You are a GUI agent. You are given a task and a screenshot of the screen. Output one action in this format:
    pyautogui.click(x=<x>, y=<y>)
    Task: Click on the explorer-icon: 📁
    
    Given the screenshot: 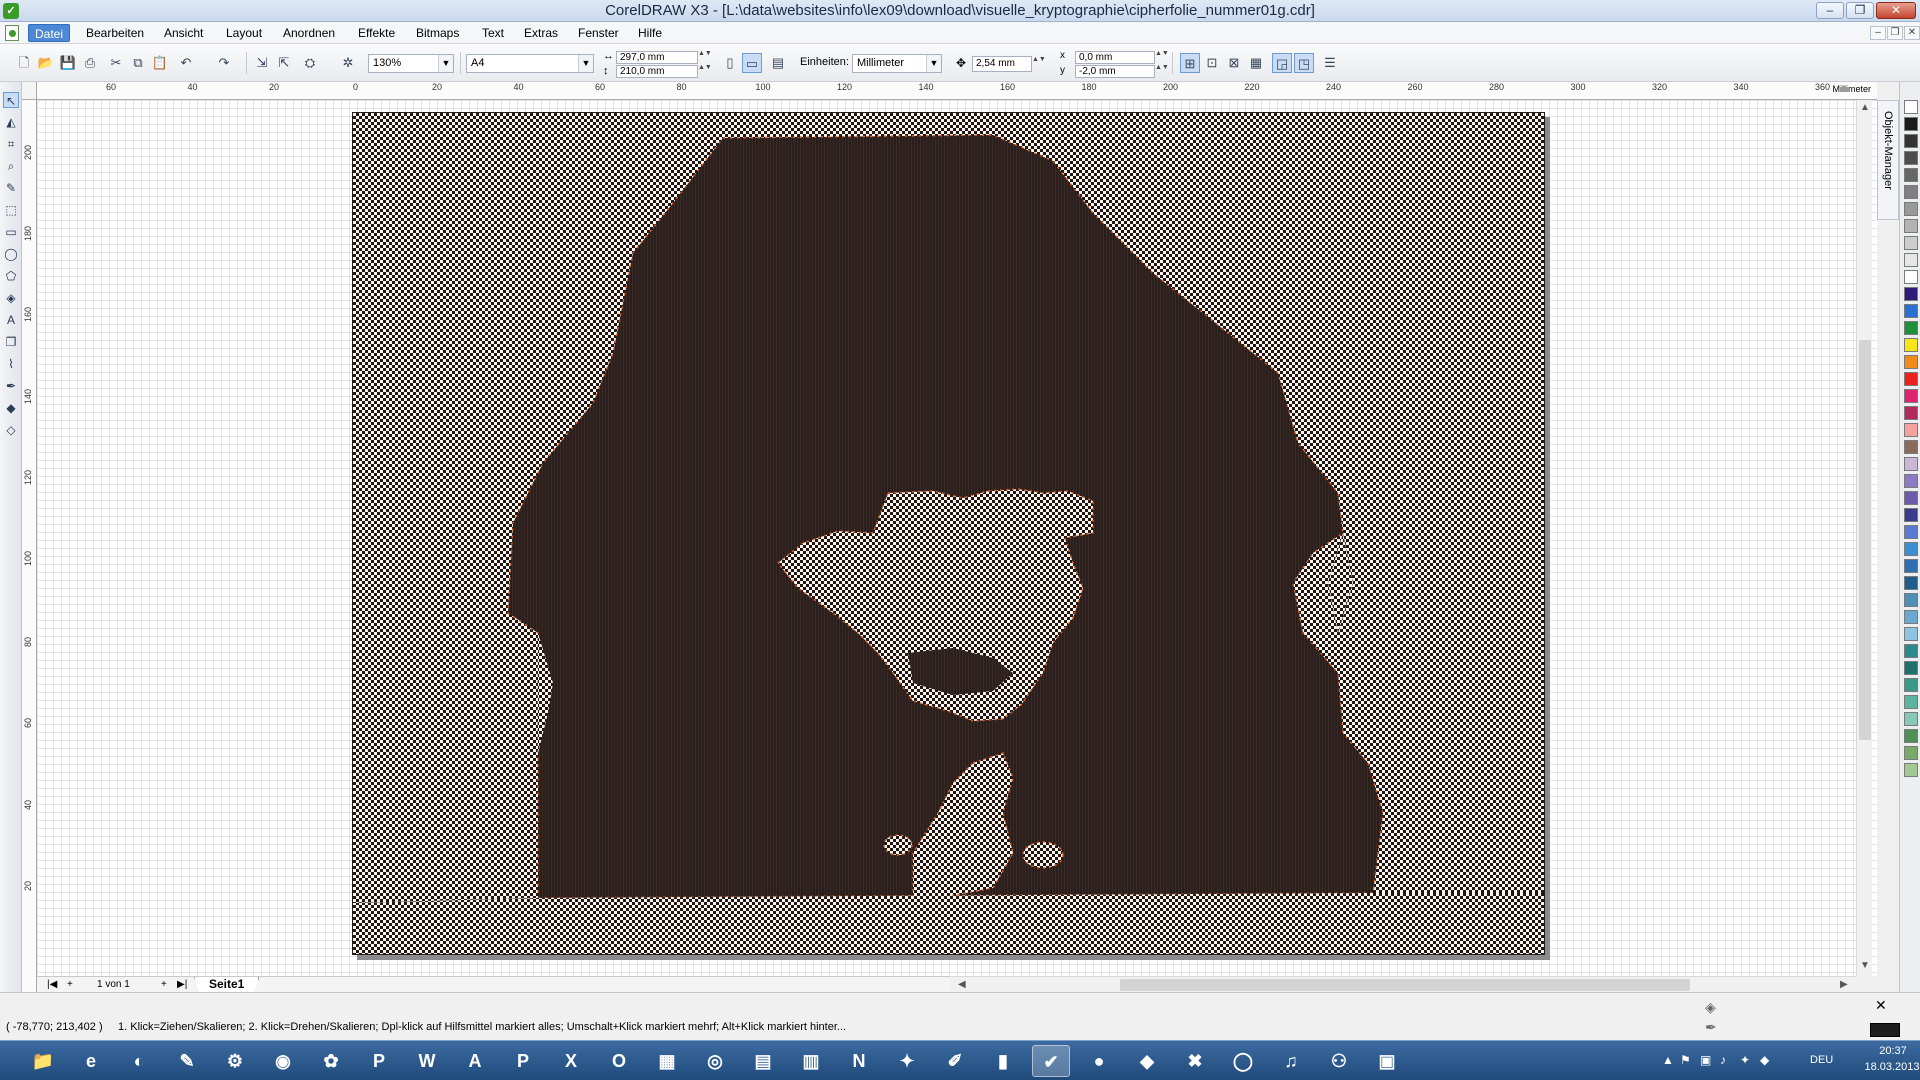 What is the action you would take?
    pyautogui.click(x=43, y=1061)
    